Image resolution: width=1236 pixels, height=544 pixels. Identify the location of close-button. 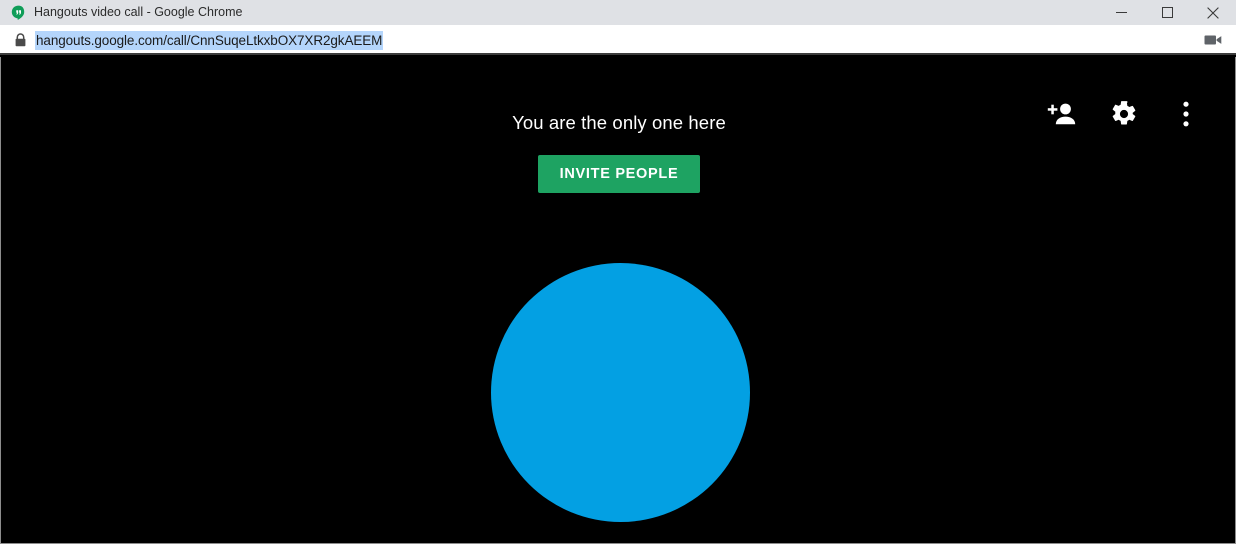
(1213, 12).